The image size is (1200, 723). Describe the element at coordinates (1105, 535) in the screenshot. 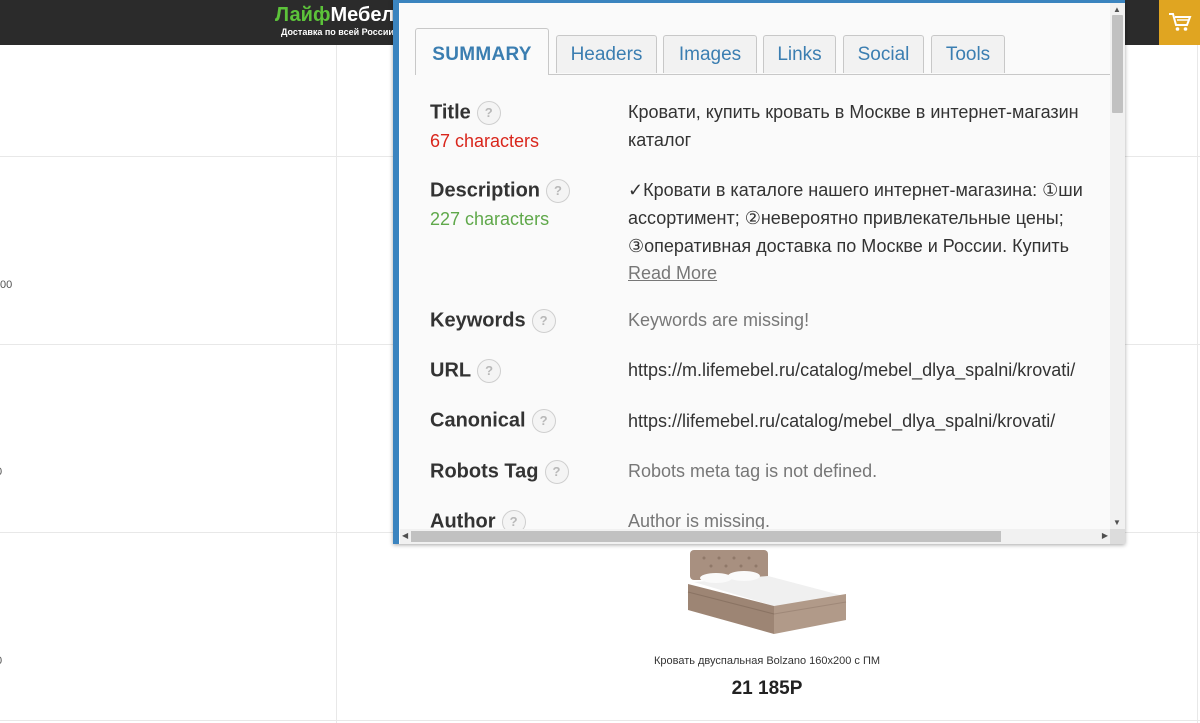

I see `scroll-right-icon: ▶` at that location.